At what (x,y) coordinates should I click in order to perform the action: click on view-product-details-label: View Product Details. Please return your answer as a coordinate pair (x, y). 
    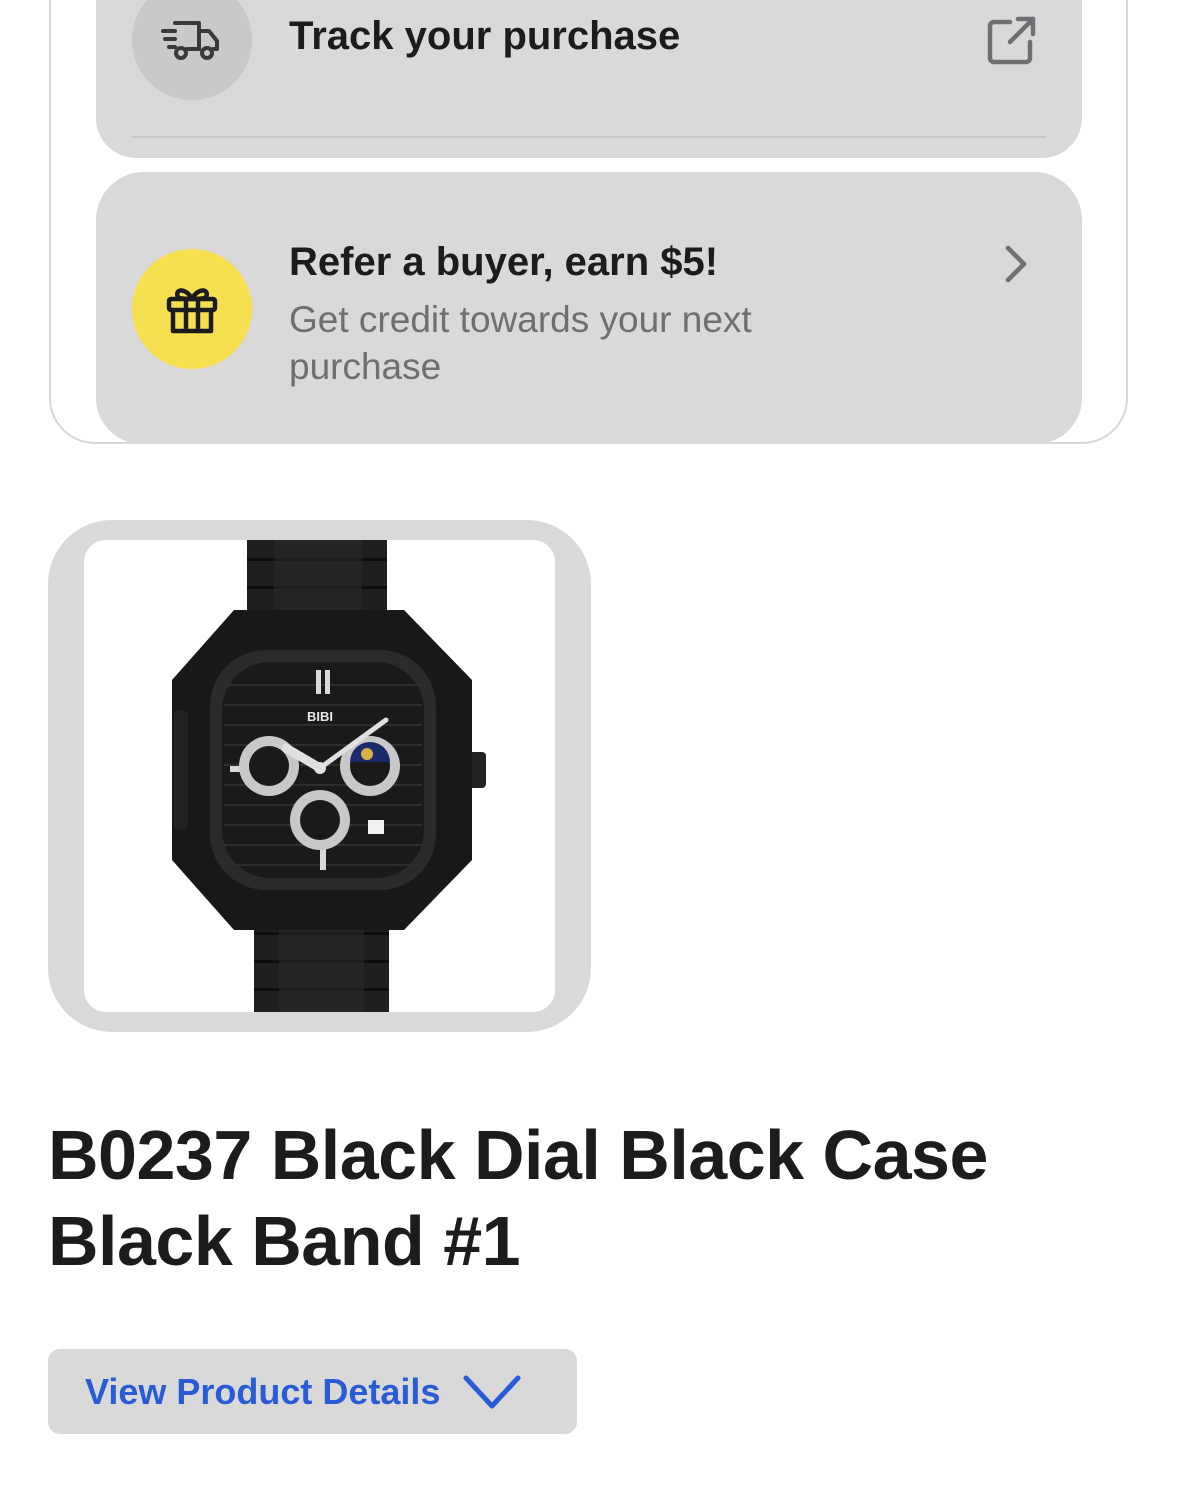
    Looking at the image, I should click on (263, 1391).